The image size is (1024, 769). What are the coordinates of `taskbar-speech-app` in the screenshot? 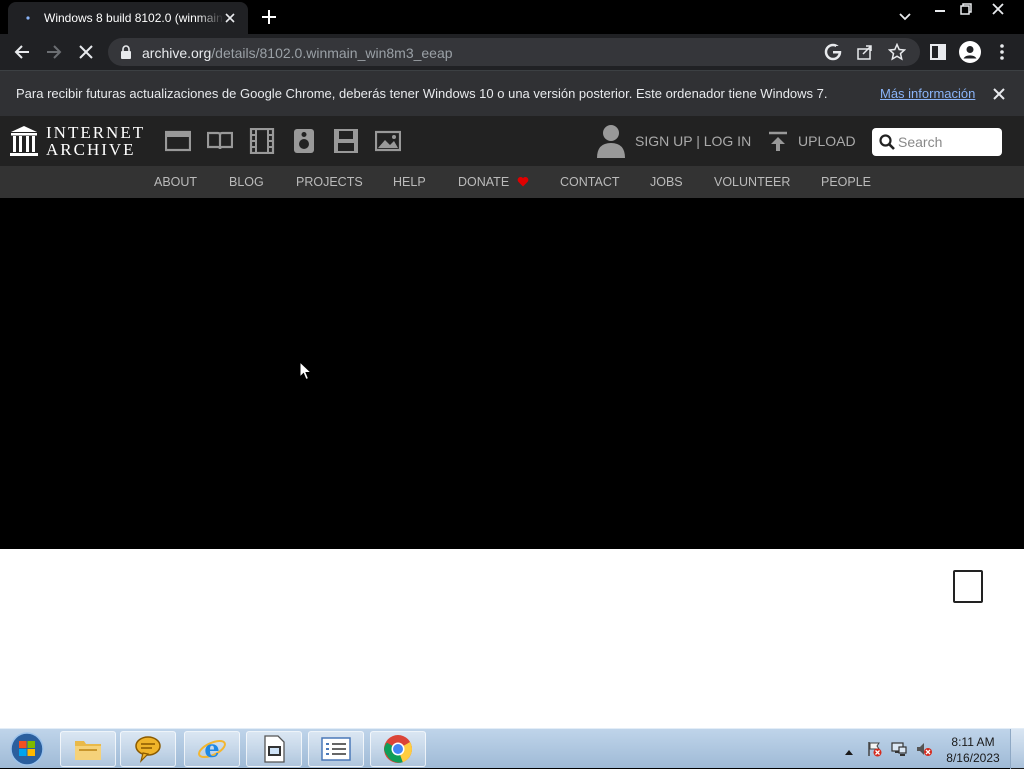 It's located at (148, 749).